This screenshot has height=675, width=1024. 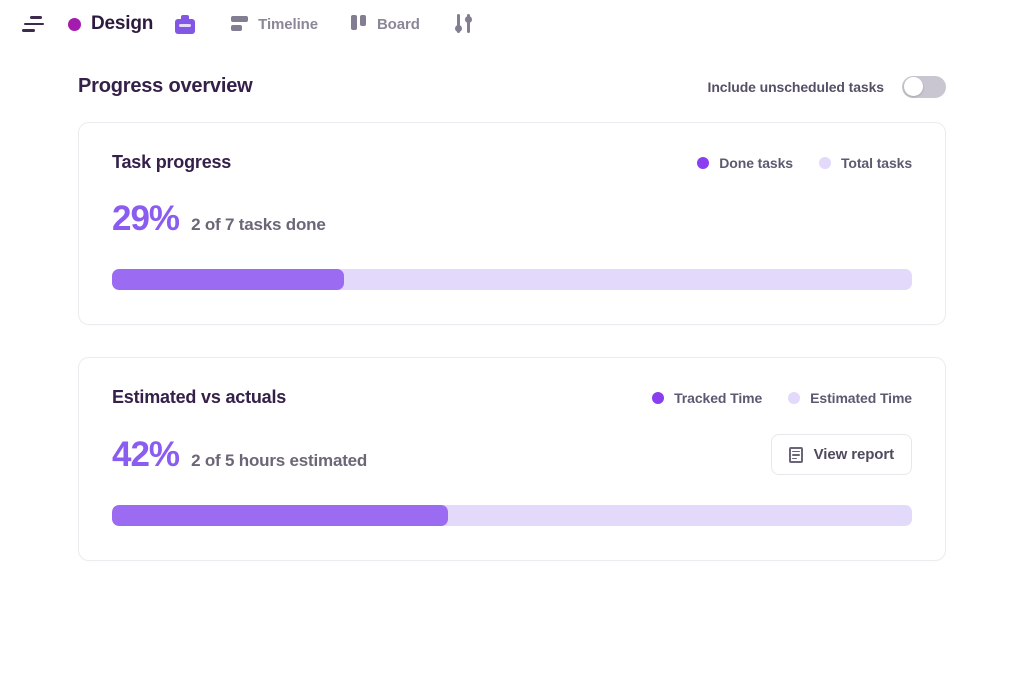 What do you see at coordinates (463, 24) in the screenshot?
I see `sliders-settings-icon` at bounding box center [463, 24].